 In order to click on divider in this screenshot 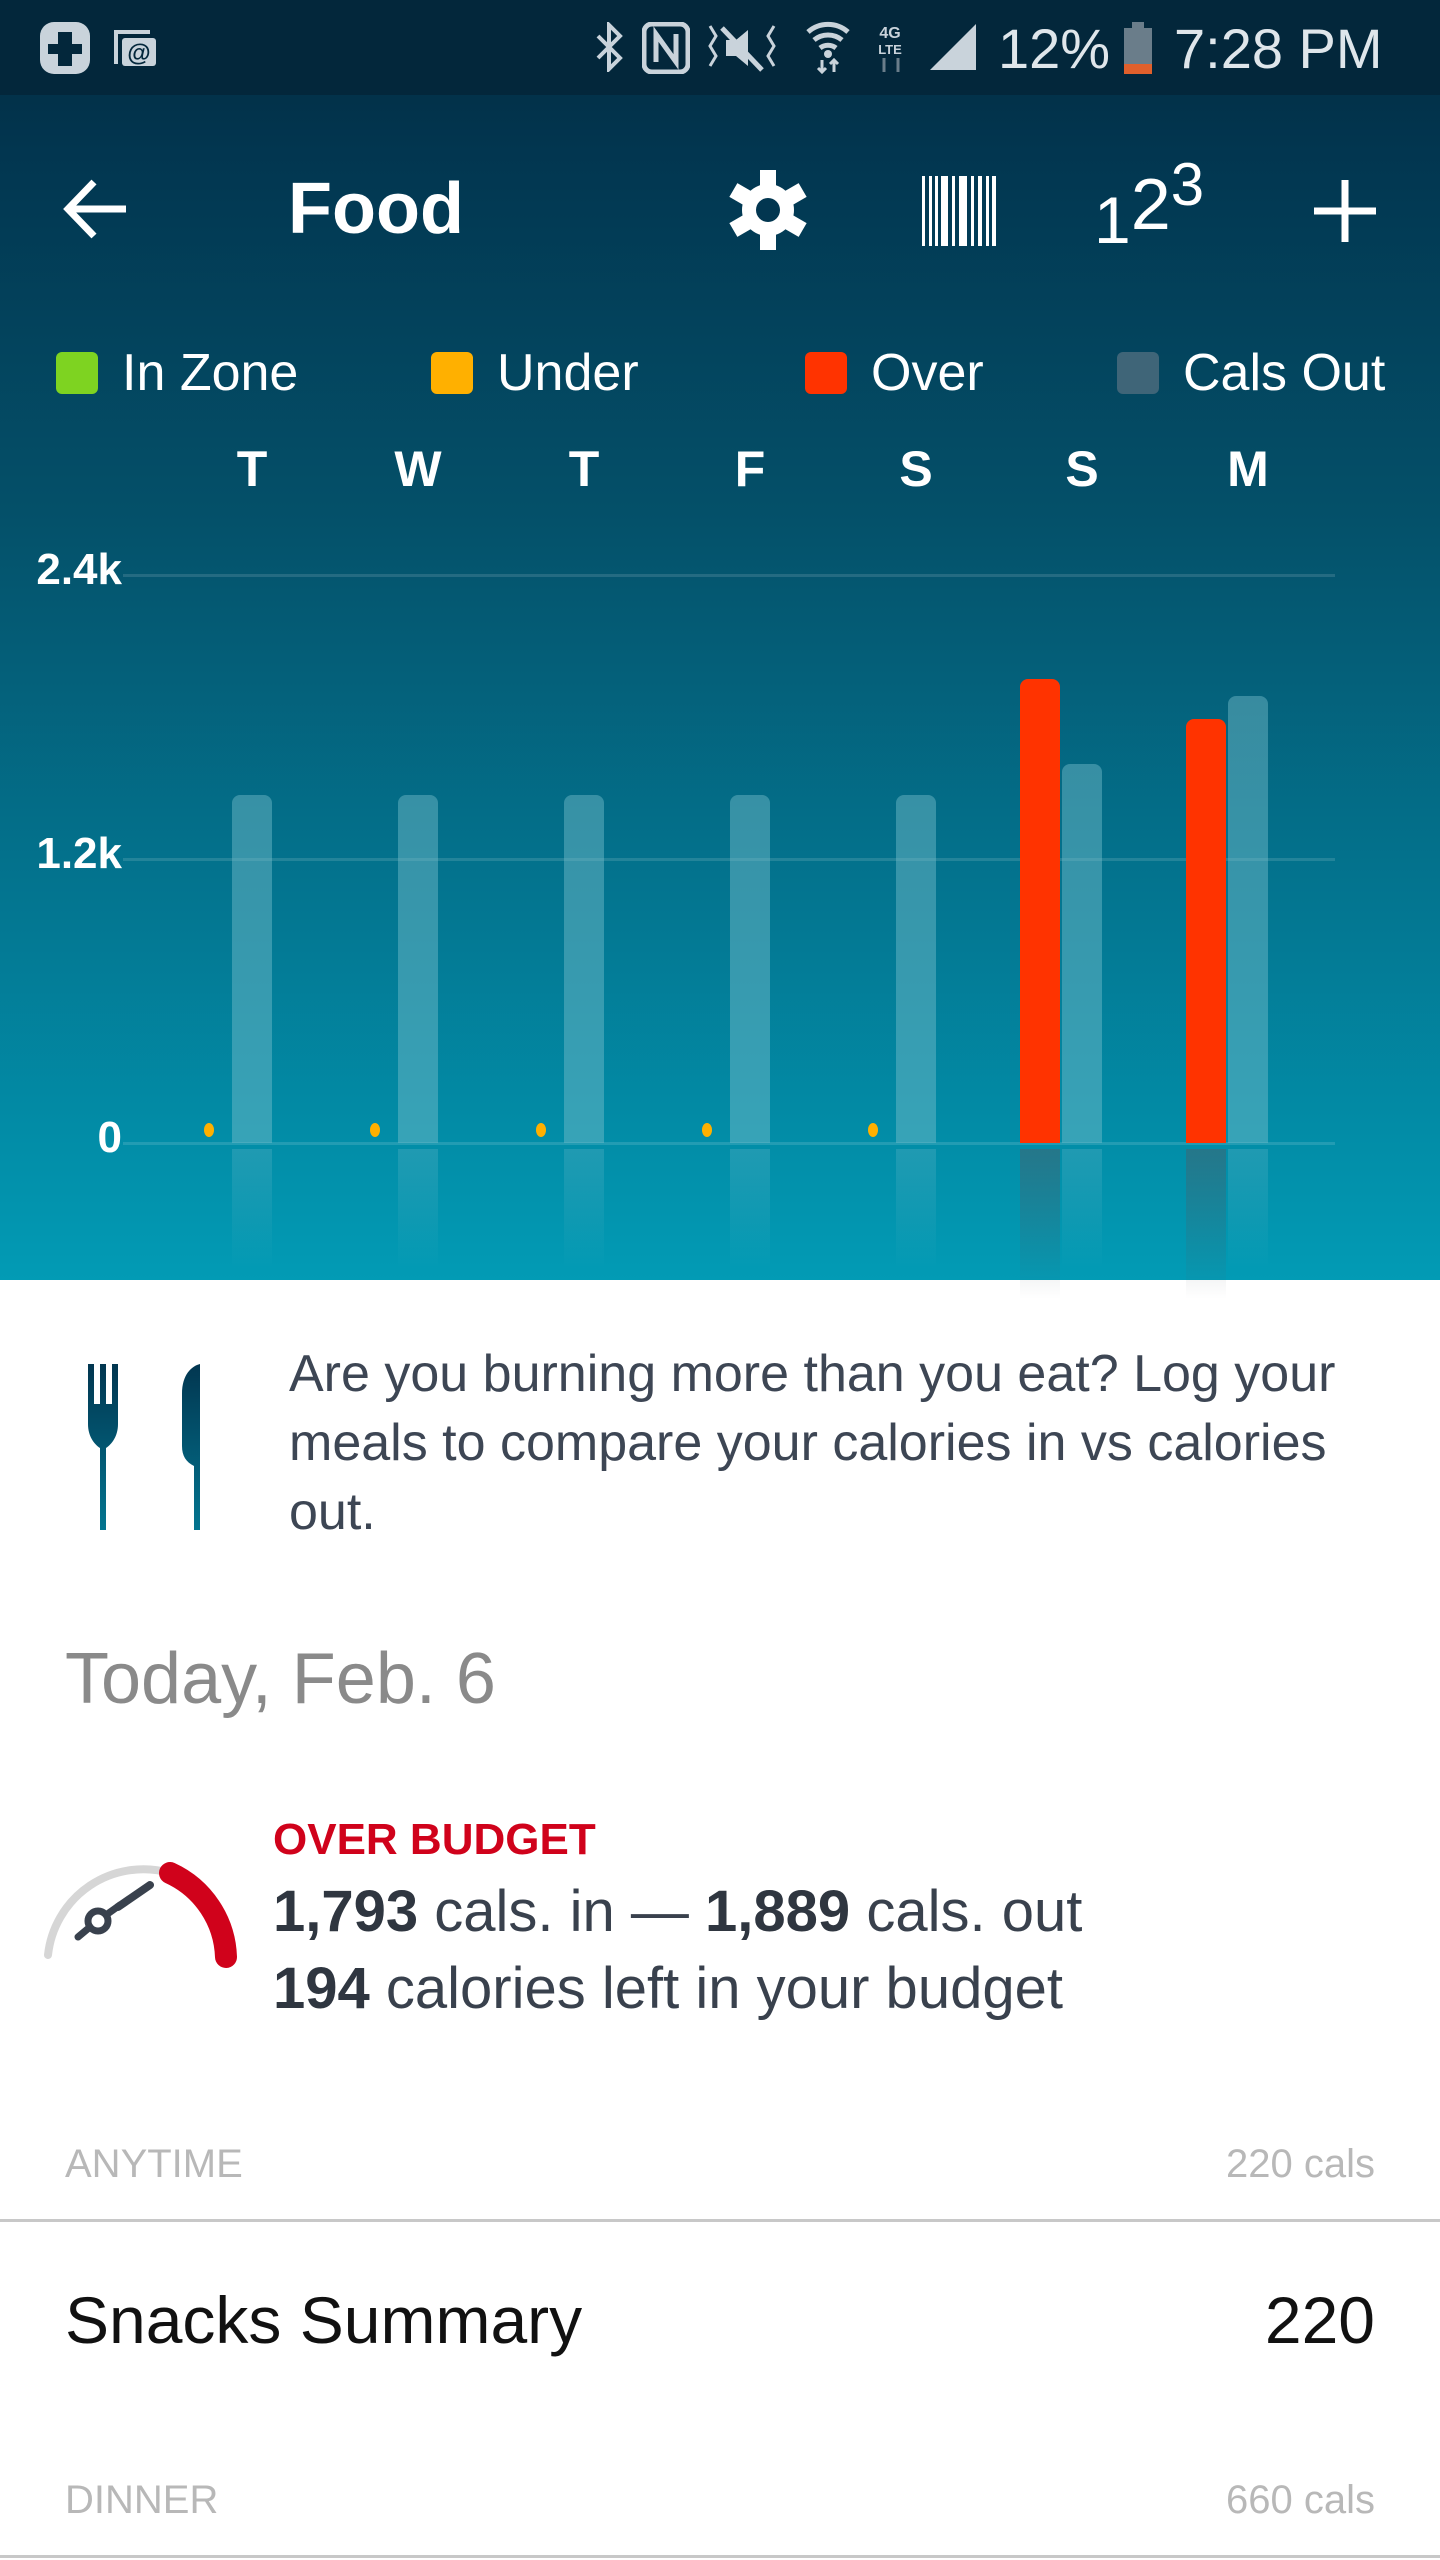, I will do `click(720, 2556)`.